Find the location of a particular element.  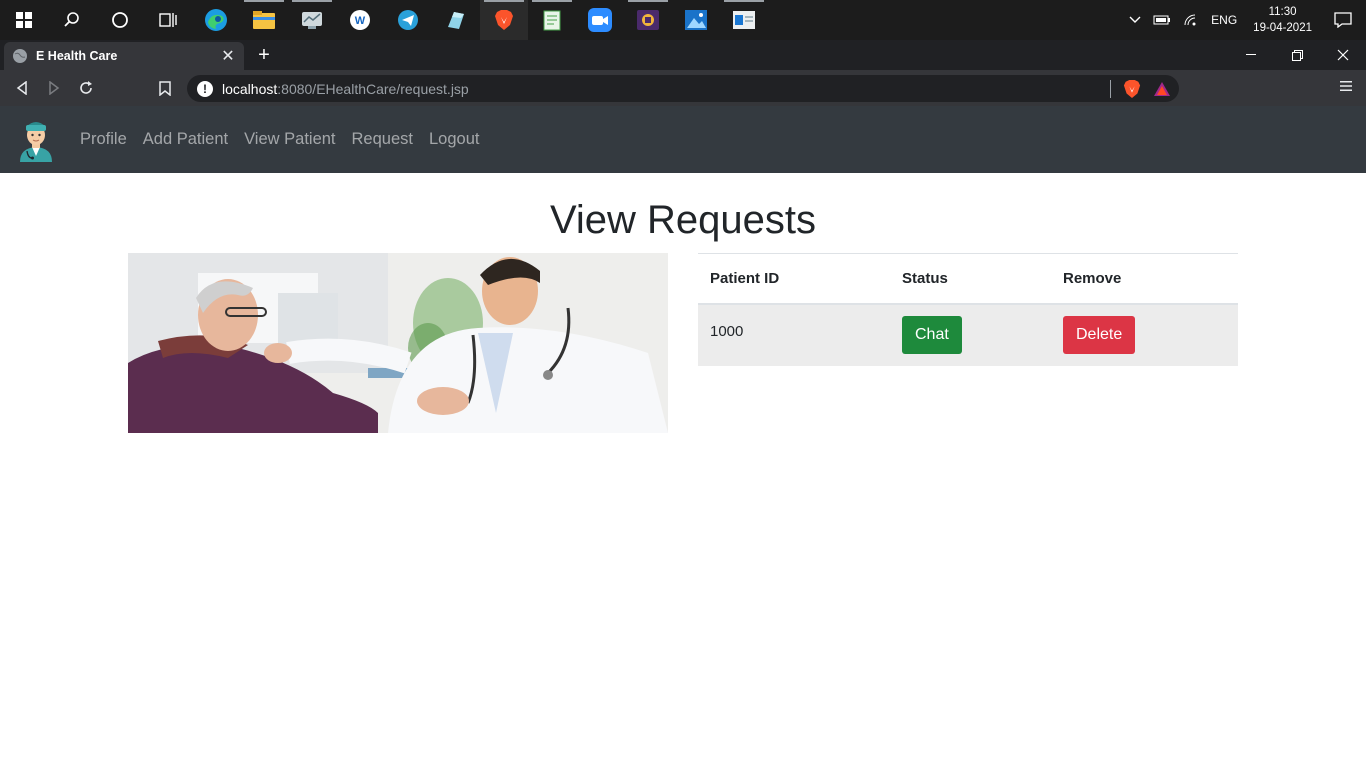

brave-rewards-icon is located at coordinates (1162, 89).